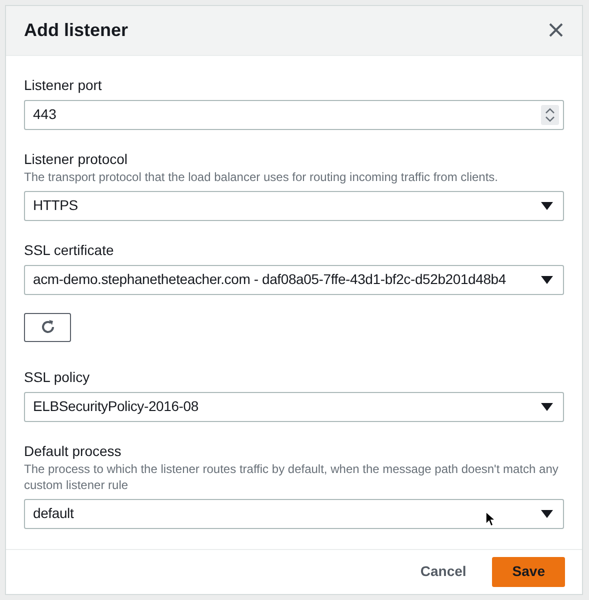 The image size is (589, 600). Describe the element at coordinates (262, 176) in the screenshot. I see `field-description: The transport protocol that the load balancer uses for routing incoming traffic from clients.` at that location.